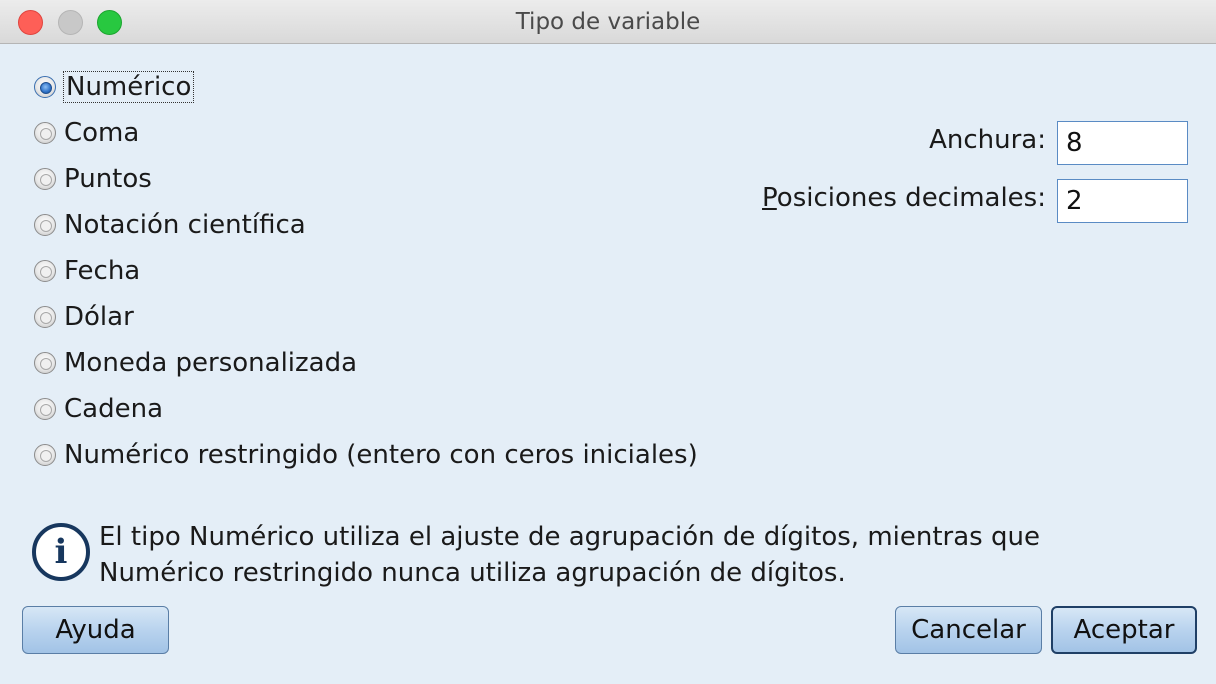 The width and height of the screenshot is (1216, 684). What do you see at coordinates (99, 317) in the screenshot?
I see `radio-label: Dólar` at bounding box center [99, 317].